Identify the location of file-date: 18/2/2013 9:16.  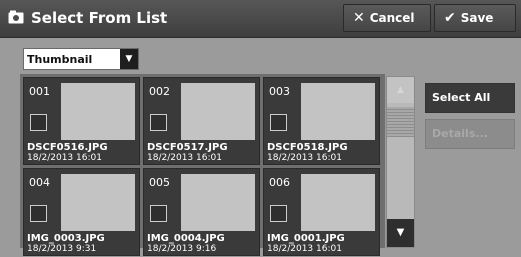
(182, 249).